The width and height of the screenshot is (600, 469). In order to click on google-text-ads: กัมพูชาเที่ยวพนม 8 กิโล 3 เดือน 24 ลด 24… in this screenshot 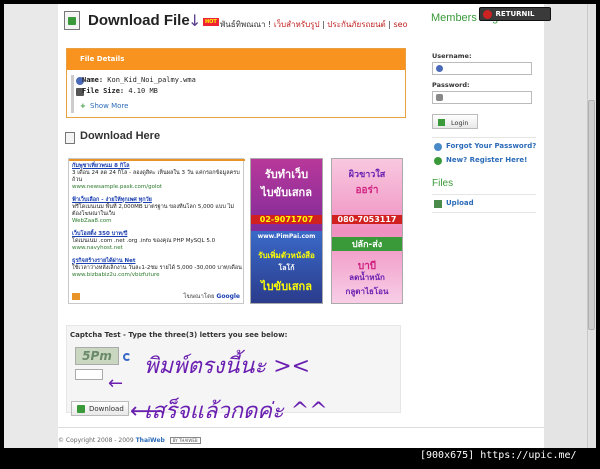, I will do `click(156, 231)`.